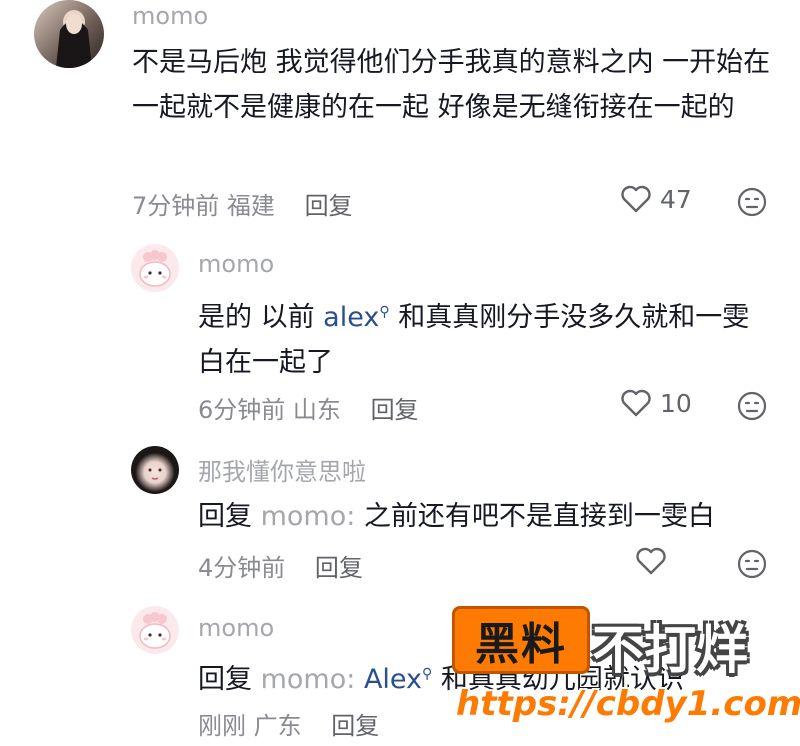 This screenshot has height=746, width=800. I want to click on comment-meta: 6分钟前 山东 回复, so click(308, 407).